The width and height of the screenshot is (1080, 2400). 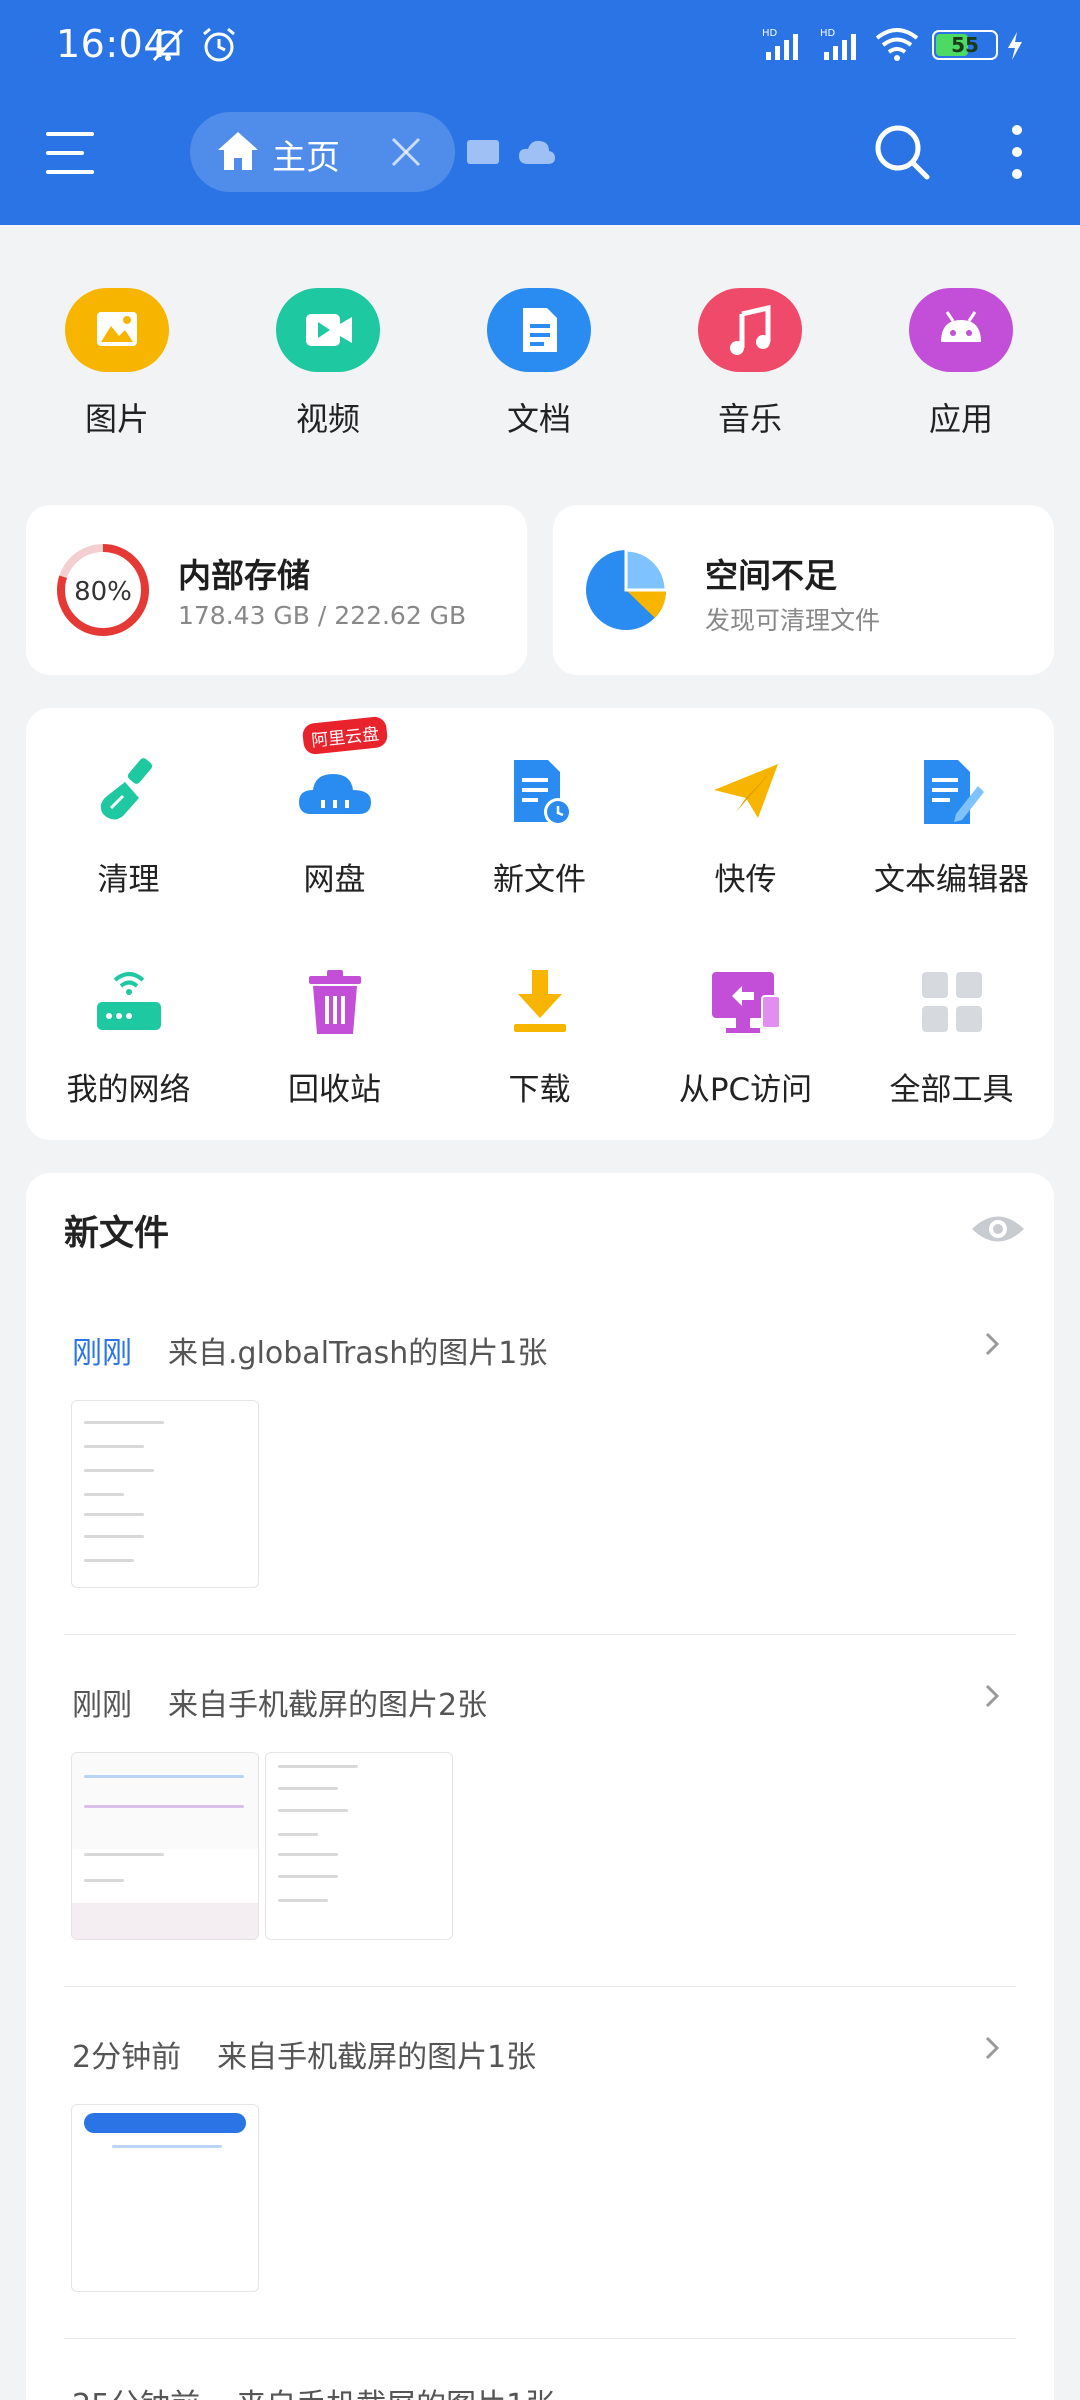 What do you see at coordinates (117, 1234) in the screenshot?
I see `new-files-title: 新文件` at bounding box center [117, 1234].